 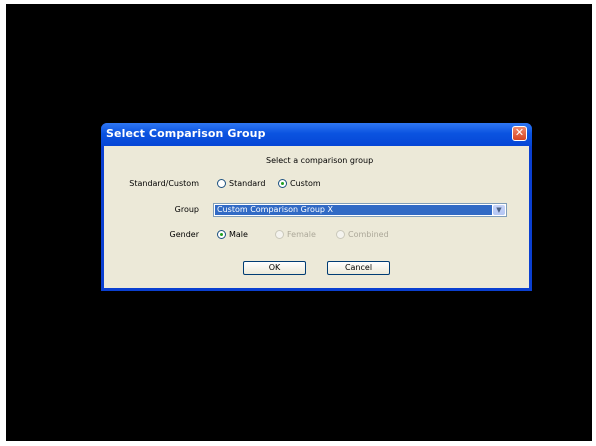 I want to click on radio-custom-circle, so click(x=282, y=183).